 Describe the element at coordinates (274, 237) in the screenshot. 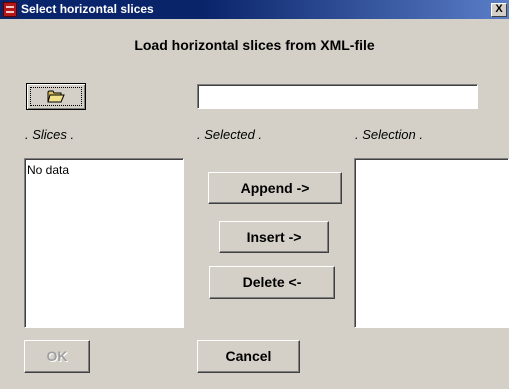

I see `insert-button: Insert ->` at that location.